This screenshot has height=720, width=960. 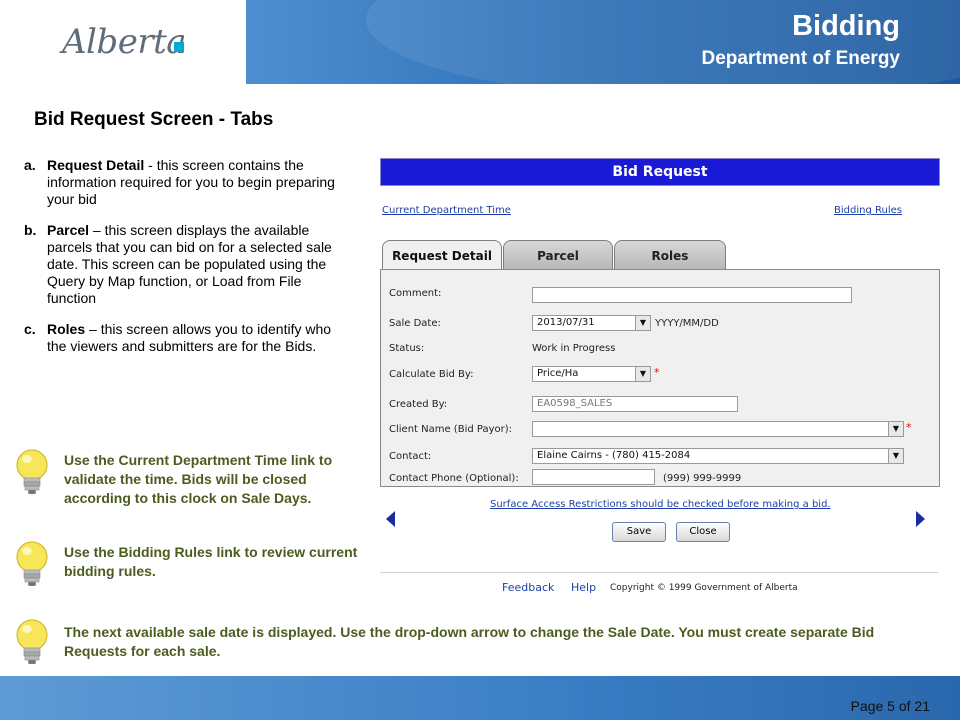 I want to click on save-button: Save, so click(x=639, y=532).